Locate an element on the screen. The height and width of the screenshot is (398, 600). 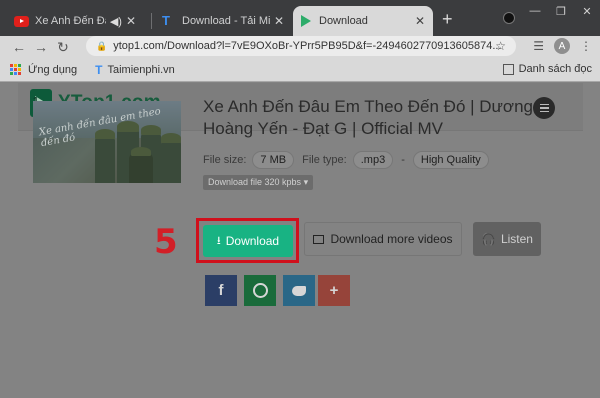
back-icon: ← is located at coordinates (19, 47).